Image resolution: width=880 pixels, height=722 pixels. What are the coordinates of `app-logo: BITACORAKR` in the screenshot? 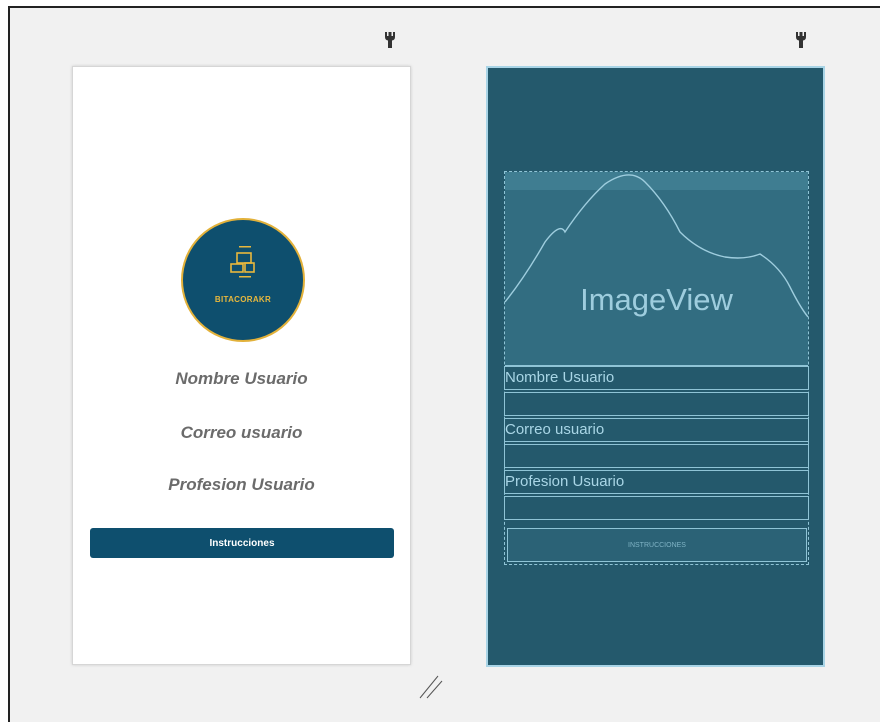 It's located at (243, 280).